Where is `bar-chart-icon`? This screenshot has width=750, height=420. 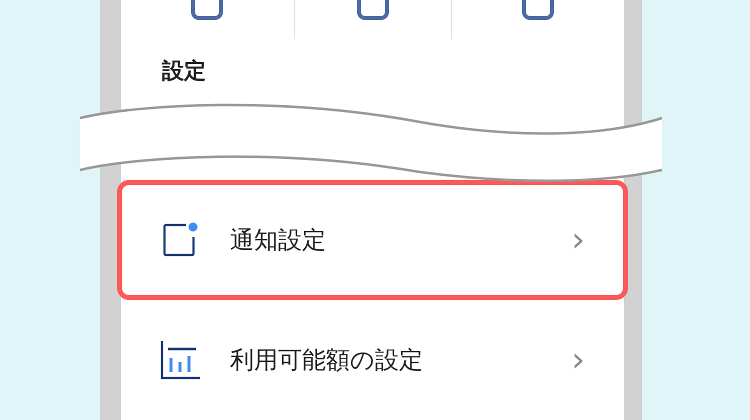
bar-chart-icon is located at coordinates (180, 360).